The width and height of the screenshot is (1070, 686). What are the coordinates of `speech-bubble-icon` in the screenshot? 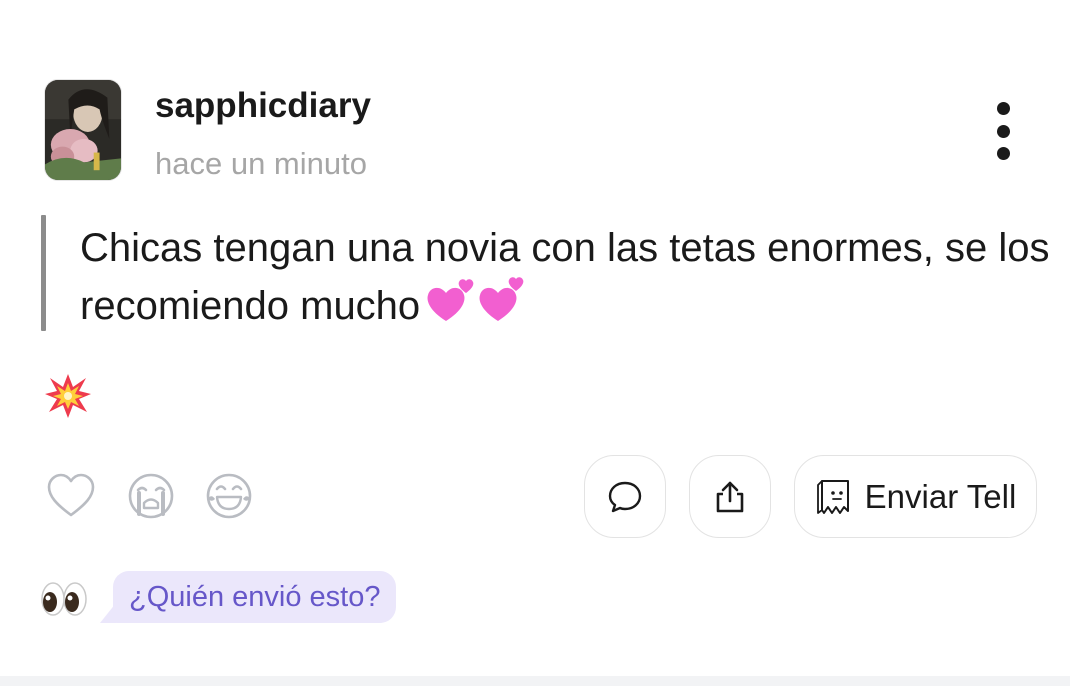 It's located at (625, 496).